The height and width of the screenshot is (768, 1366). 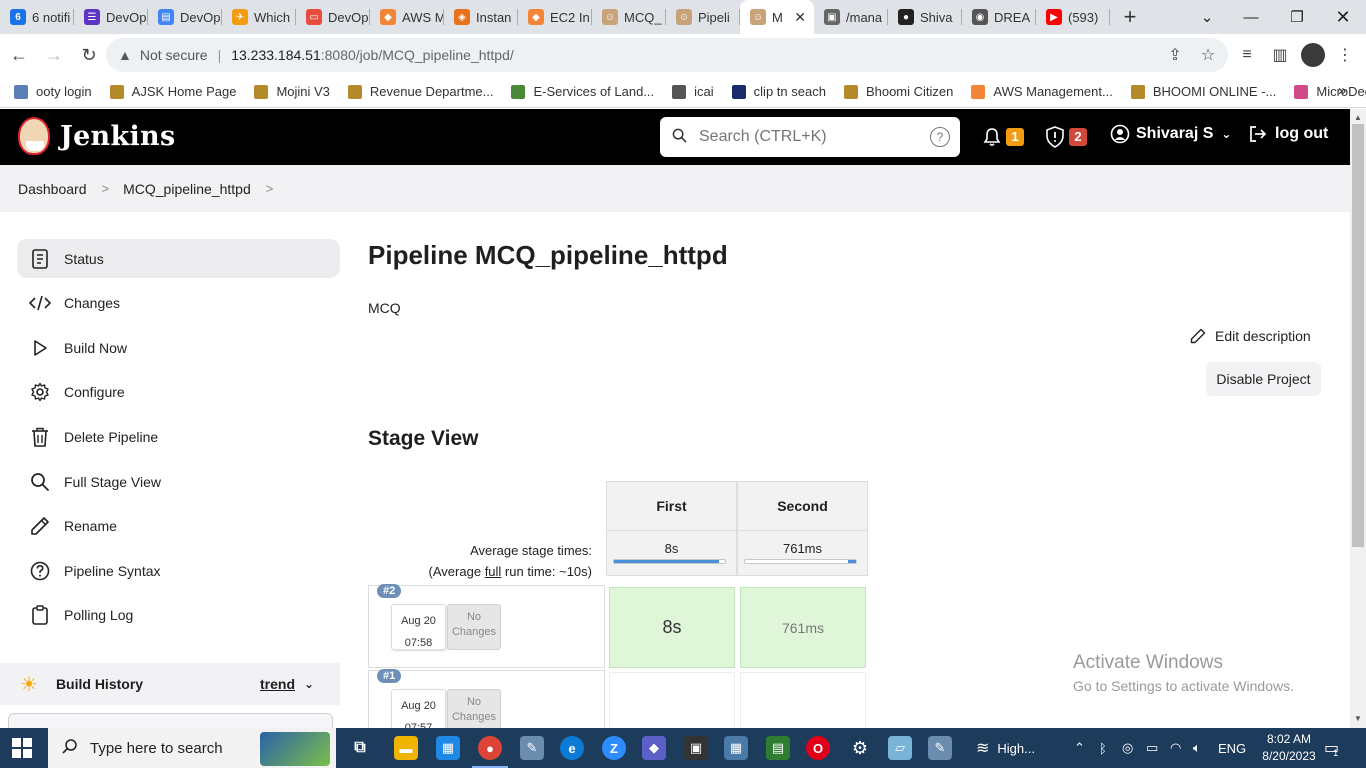 I want to click on browser-tab: ▤ DevOp, so click(x=185, y=17).